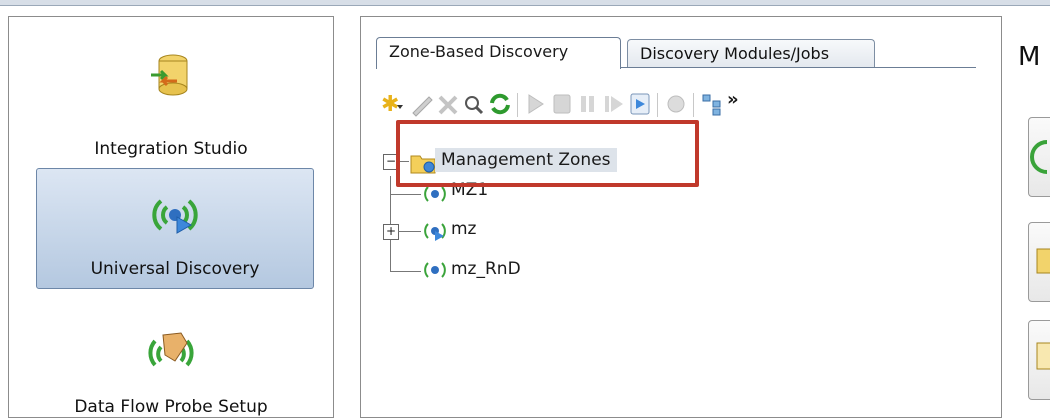 The image size is (1050, 418). I want to click on nav-item-label: Data Flow Probe Setup, so click(171, 407).